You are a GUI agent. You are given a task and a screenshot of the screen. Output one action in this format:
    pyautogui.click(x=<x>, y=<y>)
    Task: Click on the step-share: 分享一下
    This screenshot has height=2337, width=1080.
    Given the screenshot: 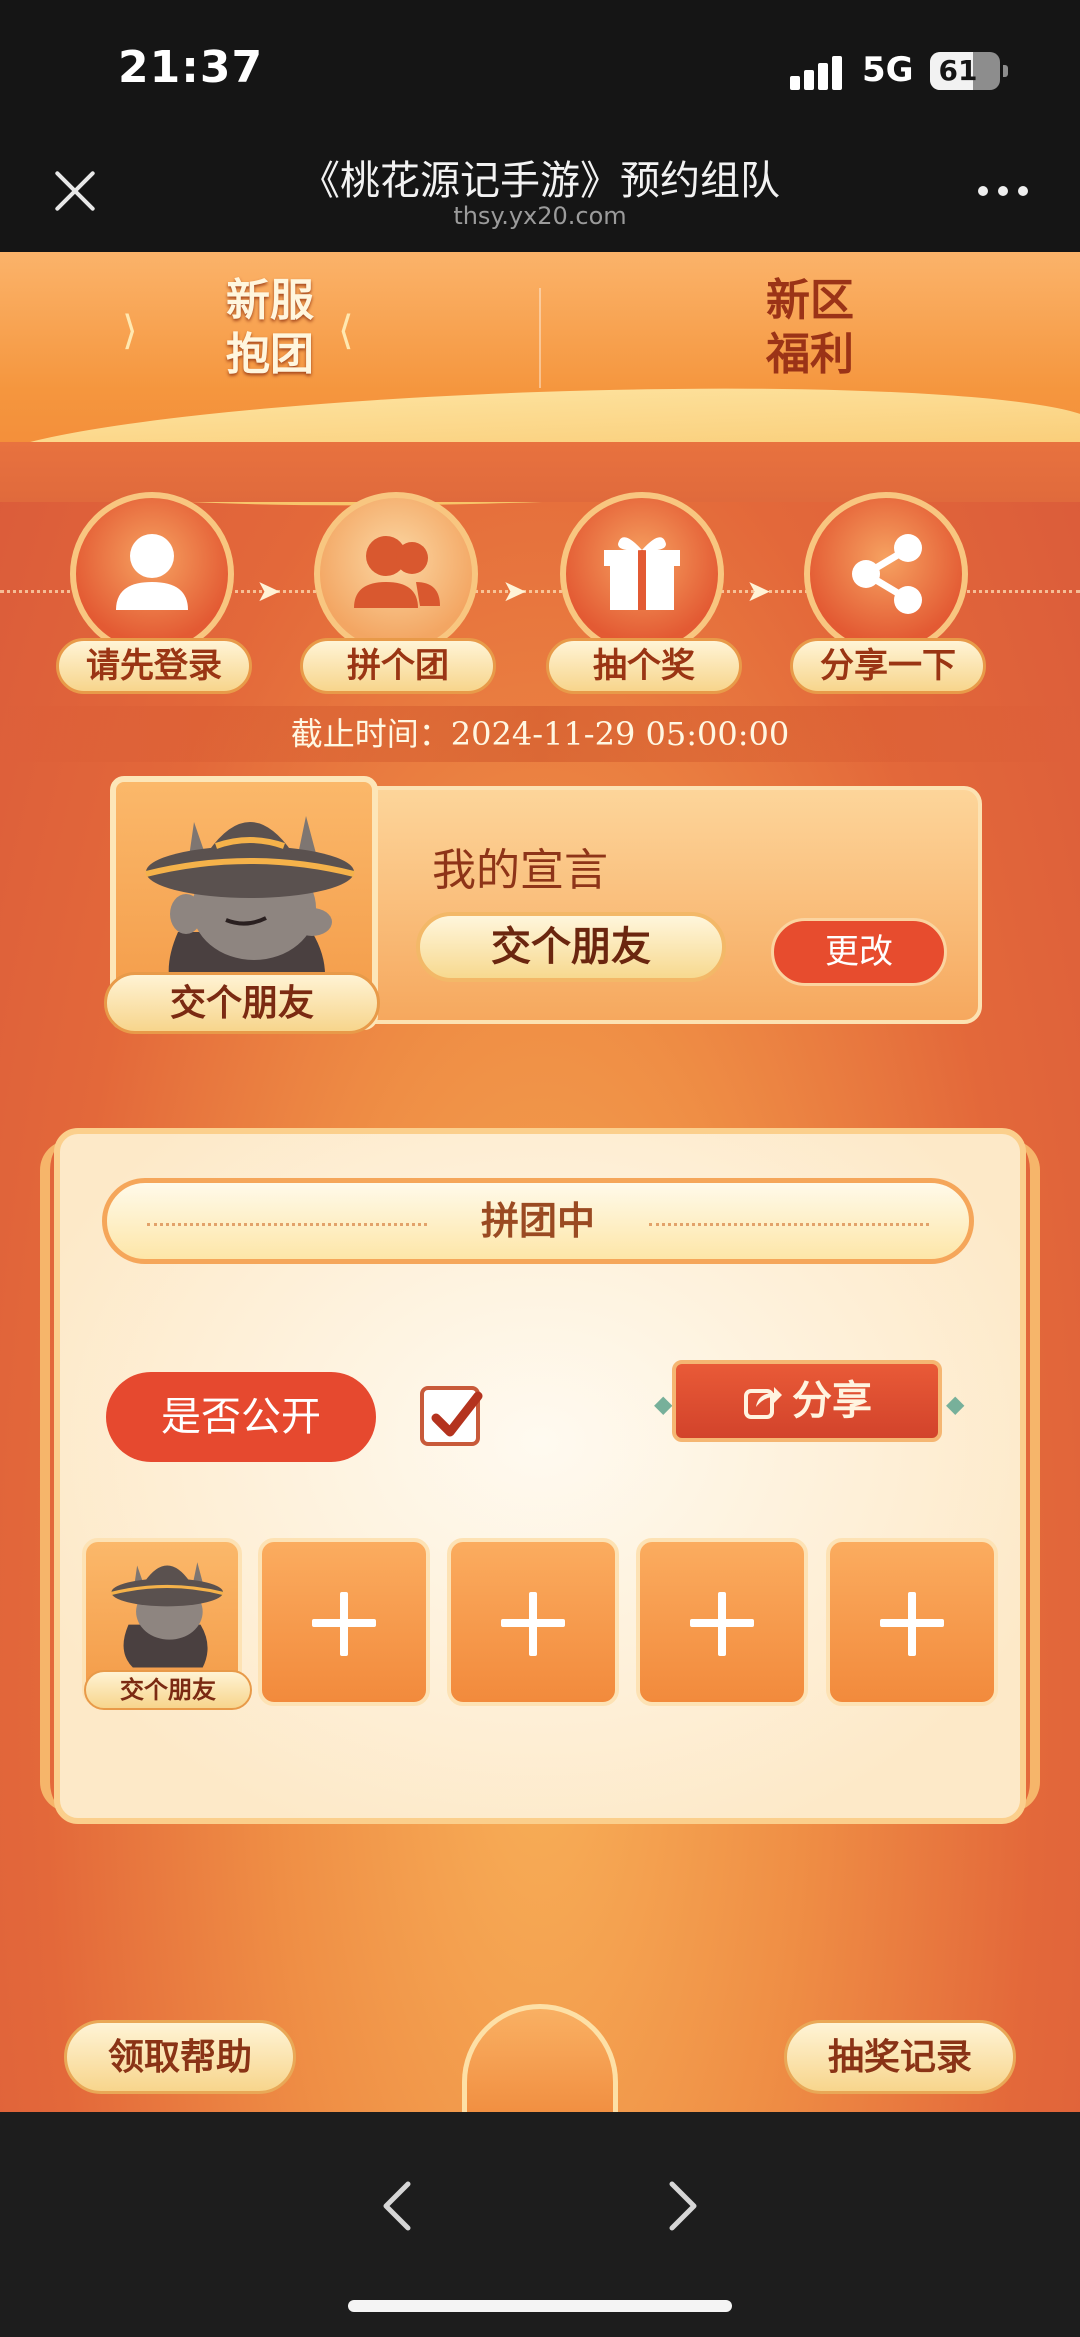 What is the action you would take?
    pyautogui.click(x=888, y=602)
    